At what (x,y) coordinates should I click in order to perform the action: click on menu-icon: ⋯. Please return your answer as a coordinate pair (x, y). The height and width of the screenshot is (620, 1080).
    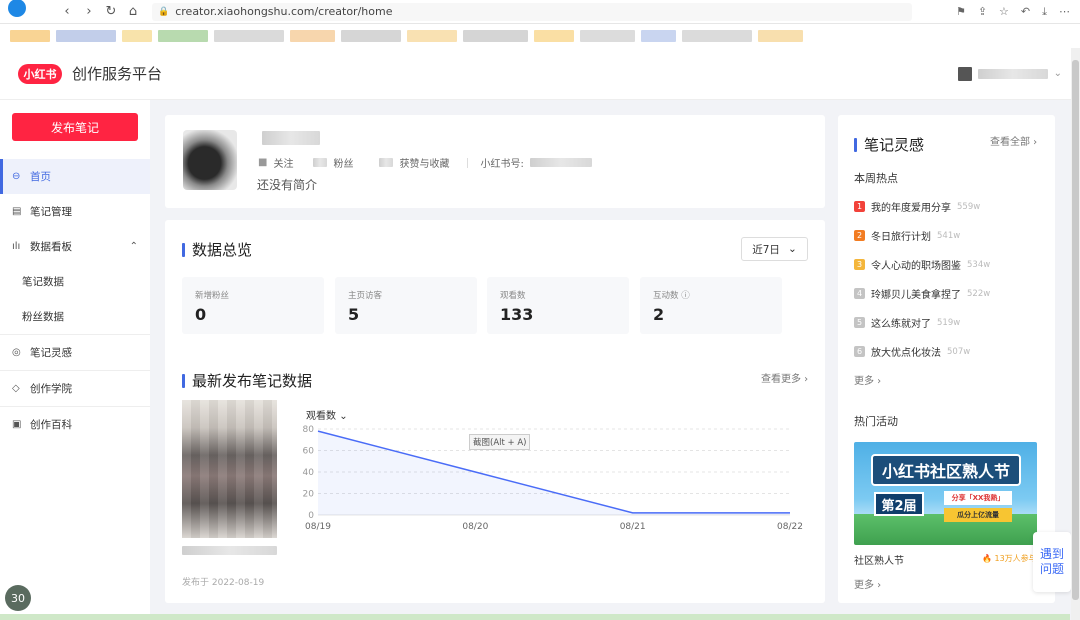
    Looking at the image, I should click on (1064, 12).